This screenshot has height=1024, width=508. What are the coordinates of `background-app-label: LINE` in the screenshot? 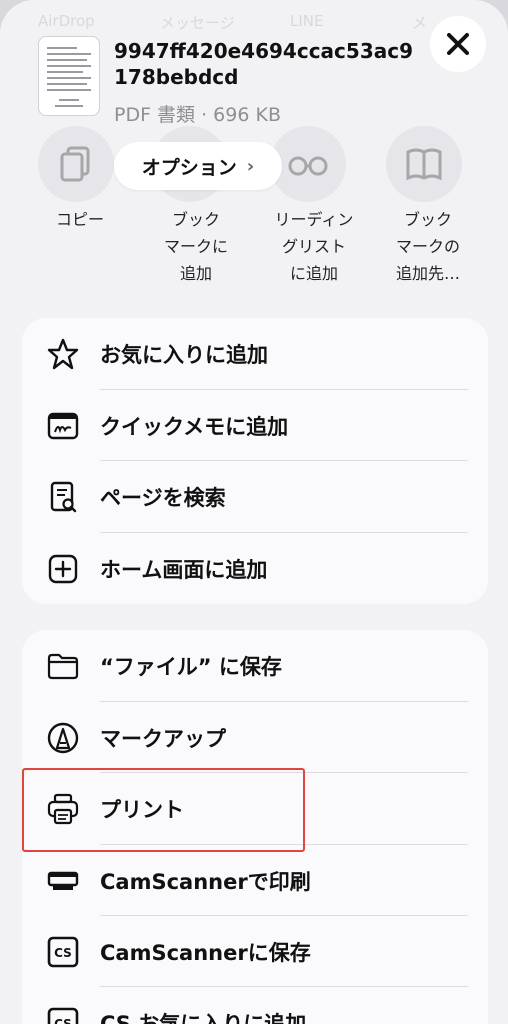 It's located at (307, 21).